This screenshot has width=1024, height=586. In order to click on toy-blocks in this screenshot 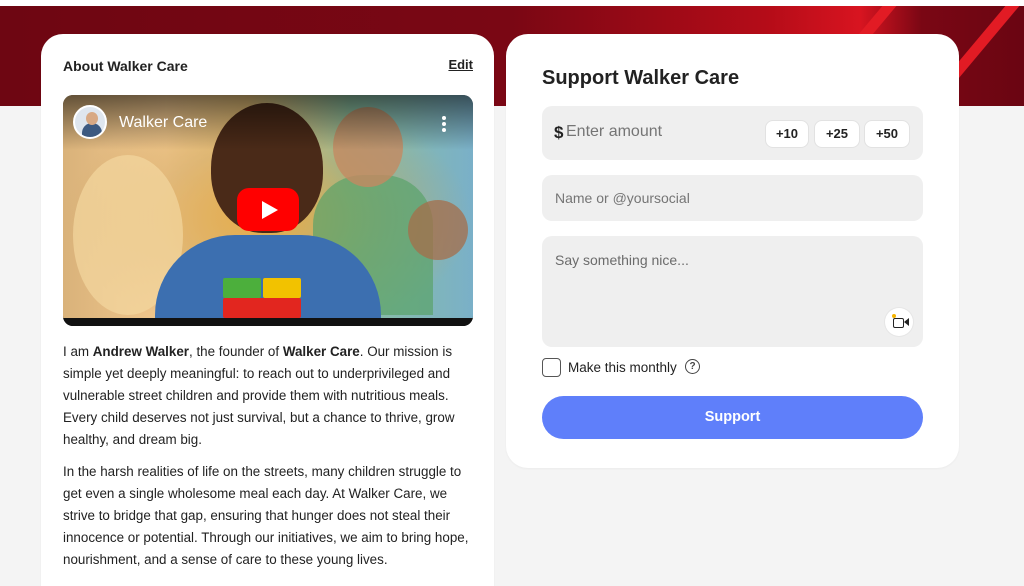, I will do `click(263, 298)`.